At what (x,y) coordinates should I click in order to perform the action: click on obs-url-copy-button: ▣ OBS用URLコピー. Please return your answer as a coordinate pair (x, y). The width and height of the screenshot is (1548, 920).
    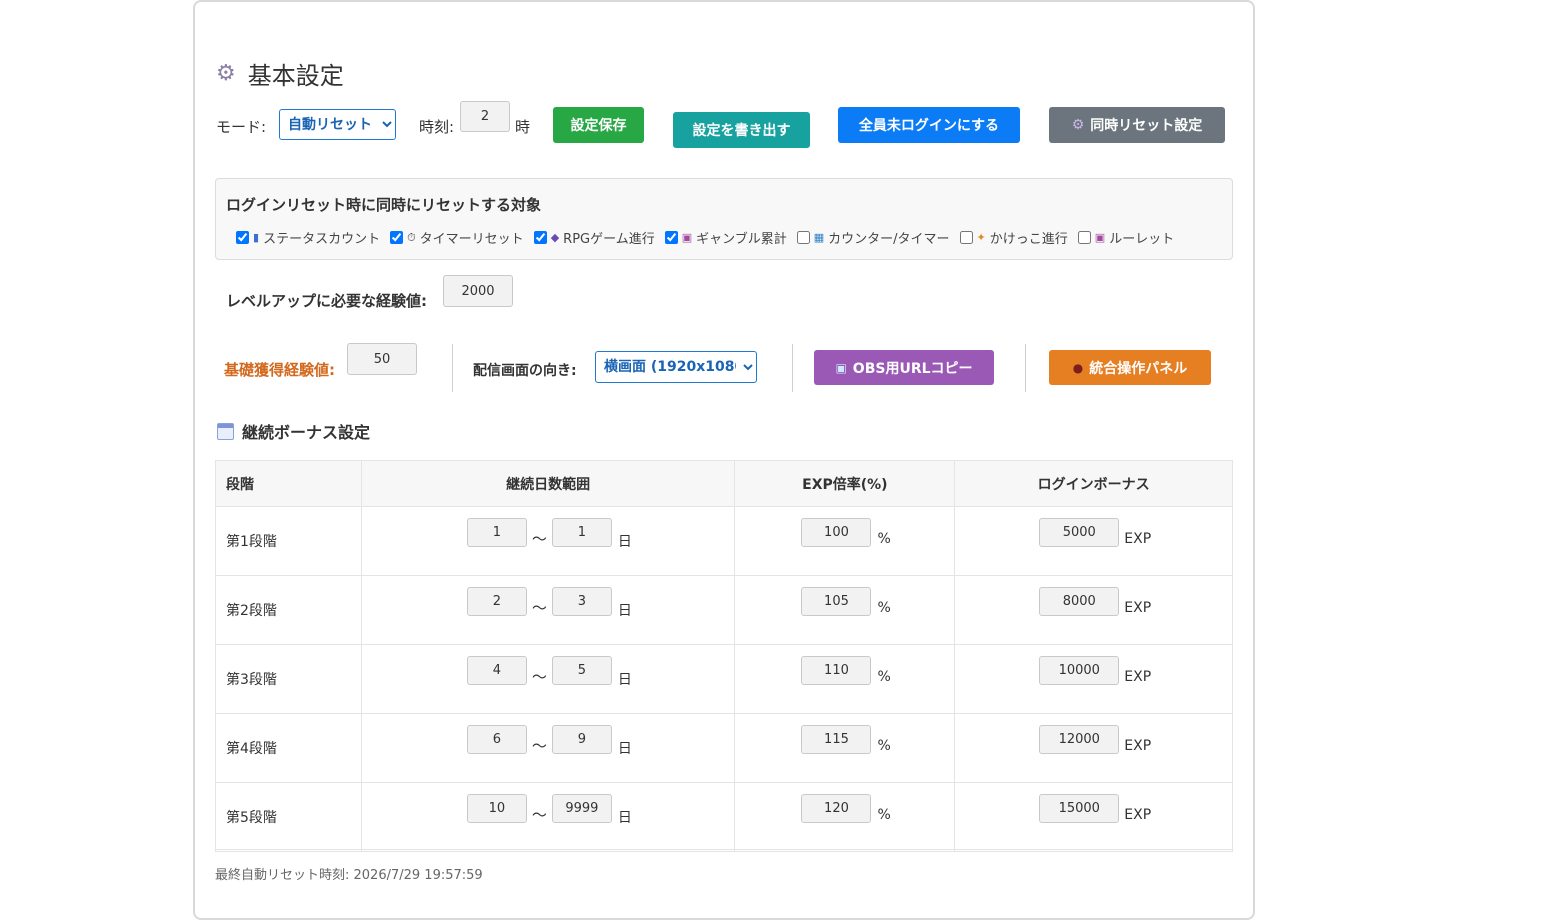
    Looking at the image, I should click on (904, 367).